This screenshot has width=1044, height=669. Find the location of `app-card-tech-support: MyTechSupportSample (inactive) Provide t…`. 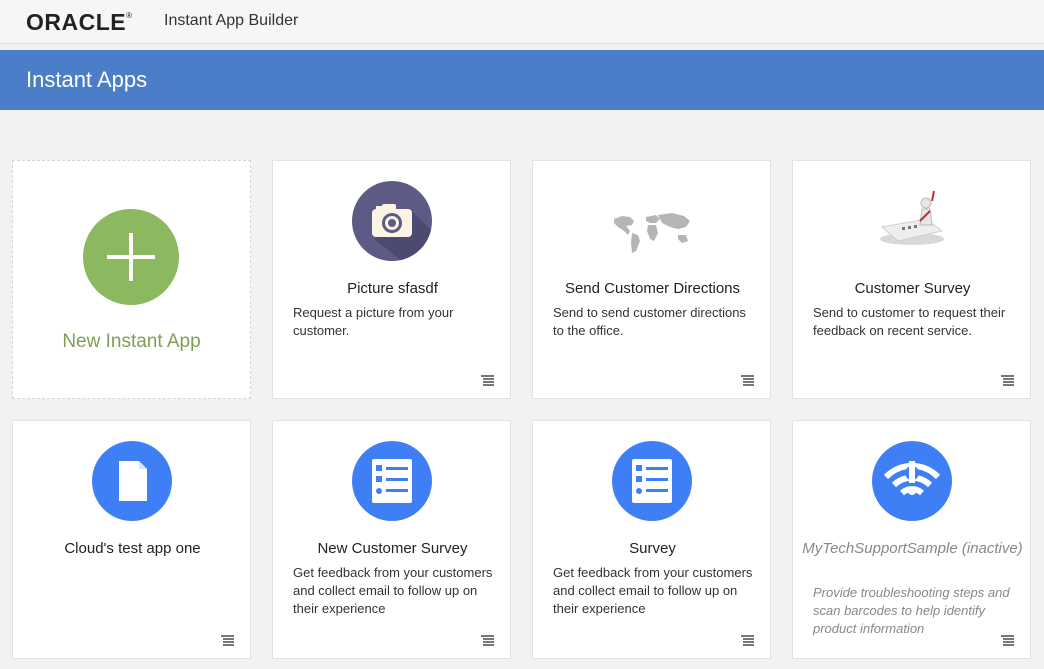

app-card-tech-support: MyTechSupportSample (inactive) Provide t… is located at coordinates (911, 539).